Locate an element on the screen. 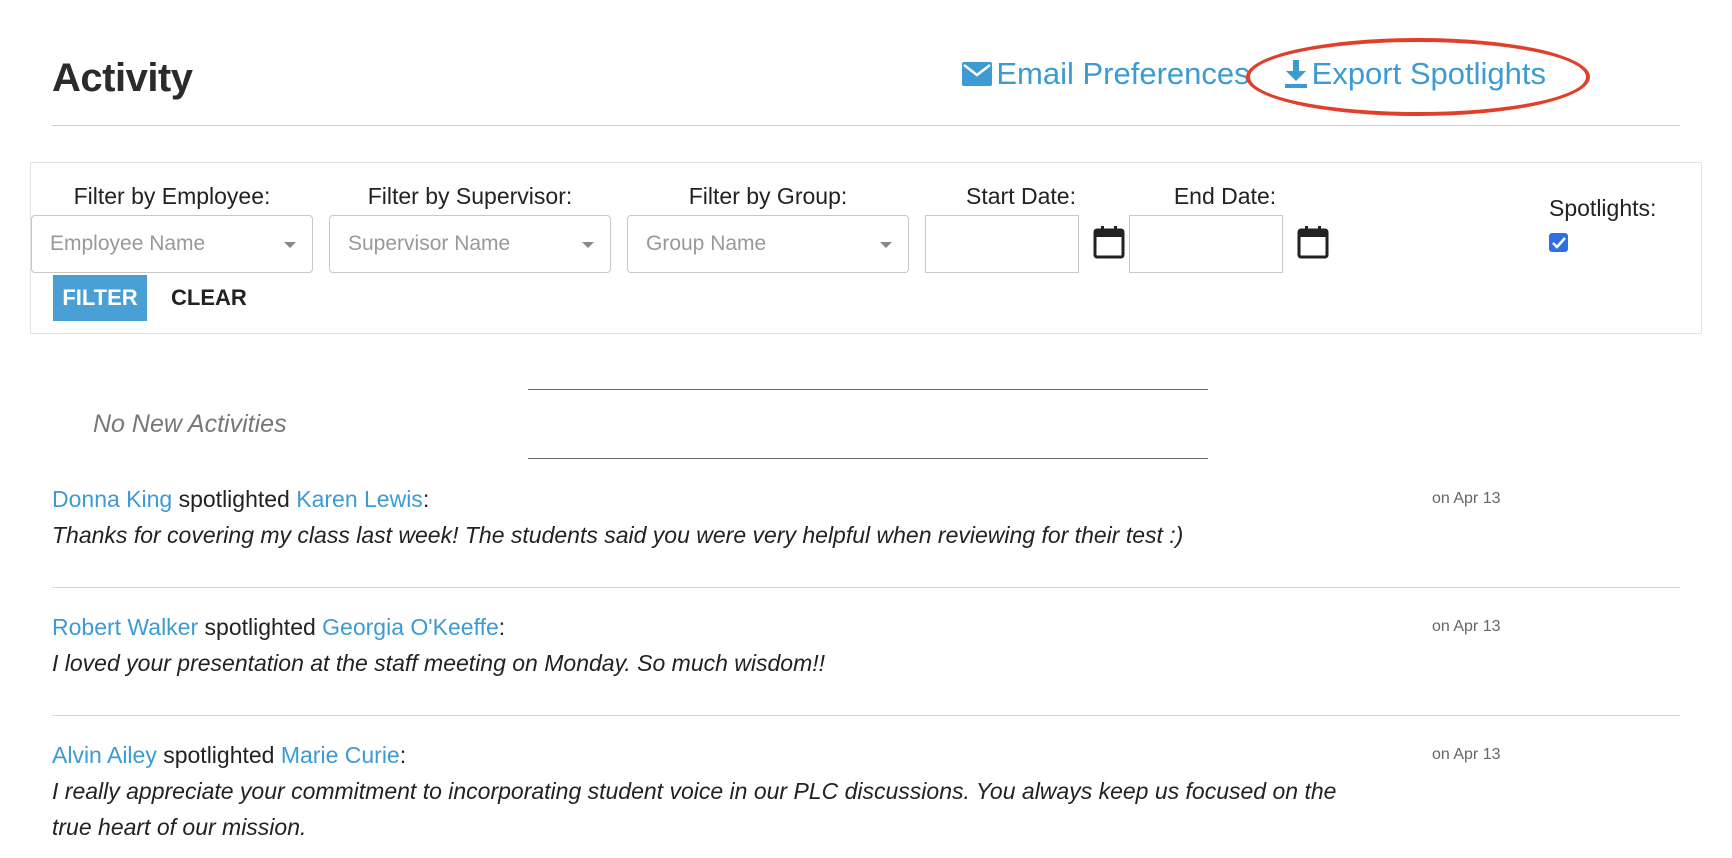 This screenshot has width=1732, height=858. export-spotlights-link: Export Spotlights is located at coordinates (1415, 74).